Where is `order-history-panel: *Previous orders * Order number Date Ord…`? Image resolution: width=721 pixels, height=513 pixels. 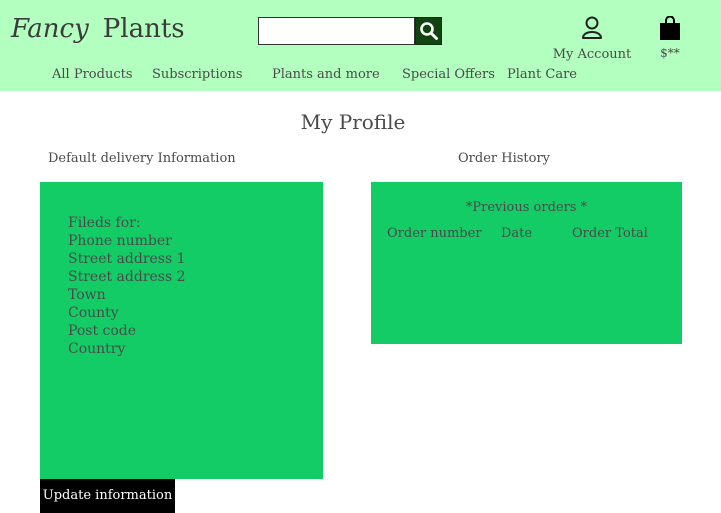
order-history-panel: *Previous orders * Order number Date Ord… is located at coordinates (526, 263).